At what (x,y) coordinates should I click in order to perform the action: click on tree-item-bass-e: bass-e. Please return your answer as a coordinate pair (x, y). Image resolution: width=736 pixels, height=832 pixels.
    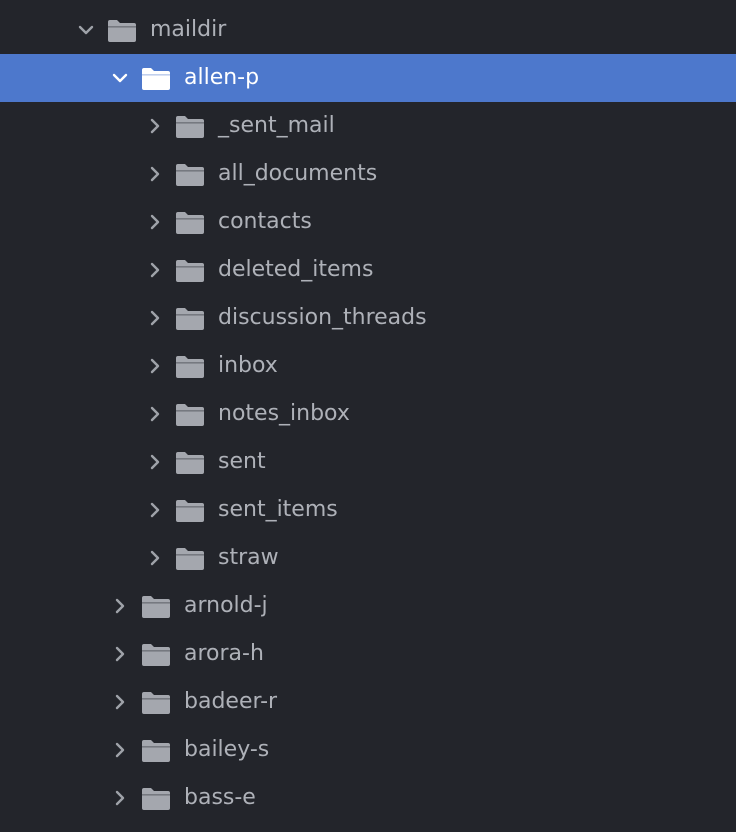
    Looking at the image, I should click on (368, 798).